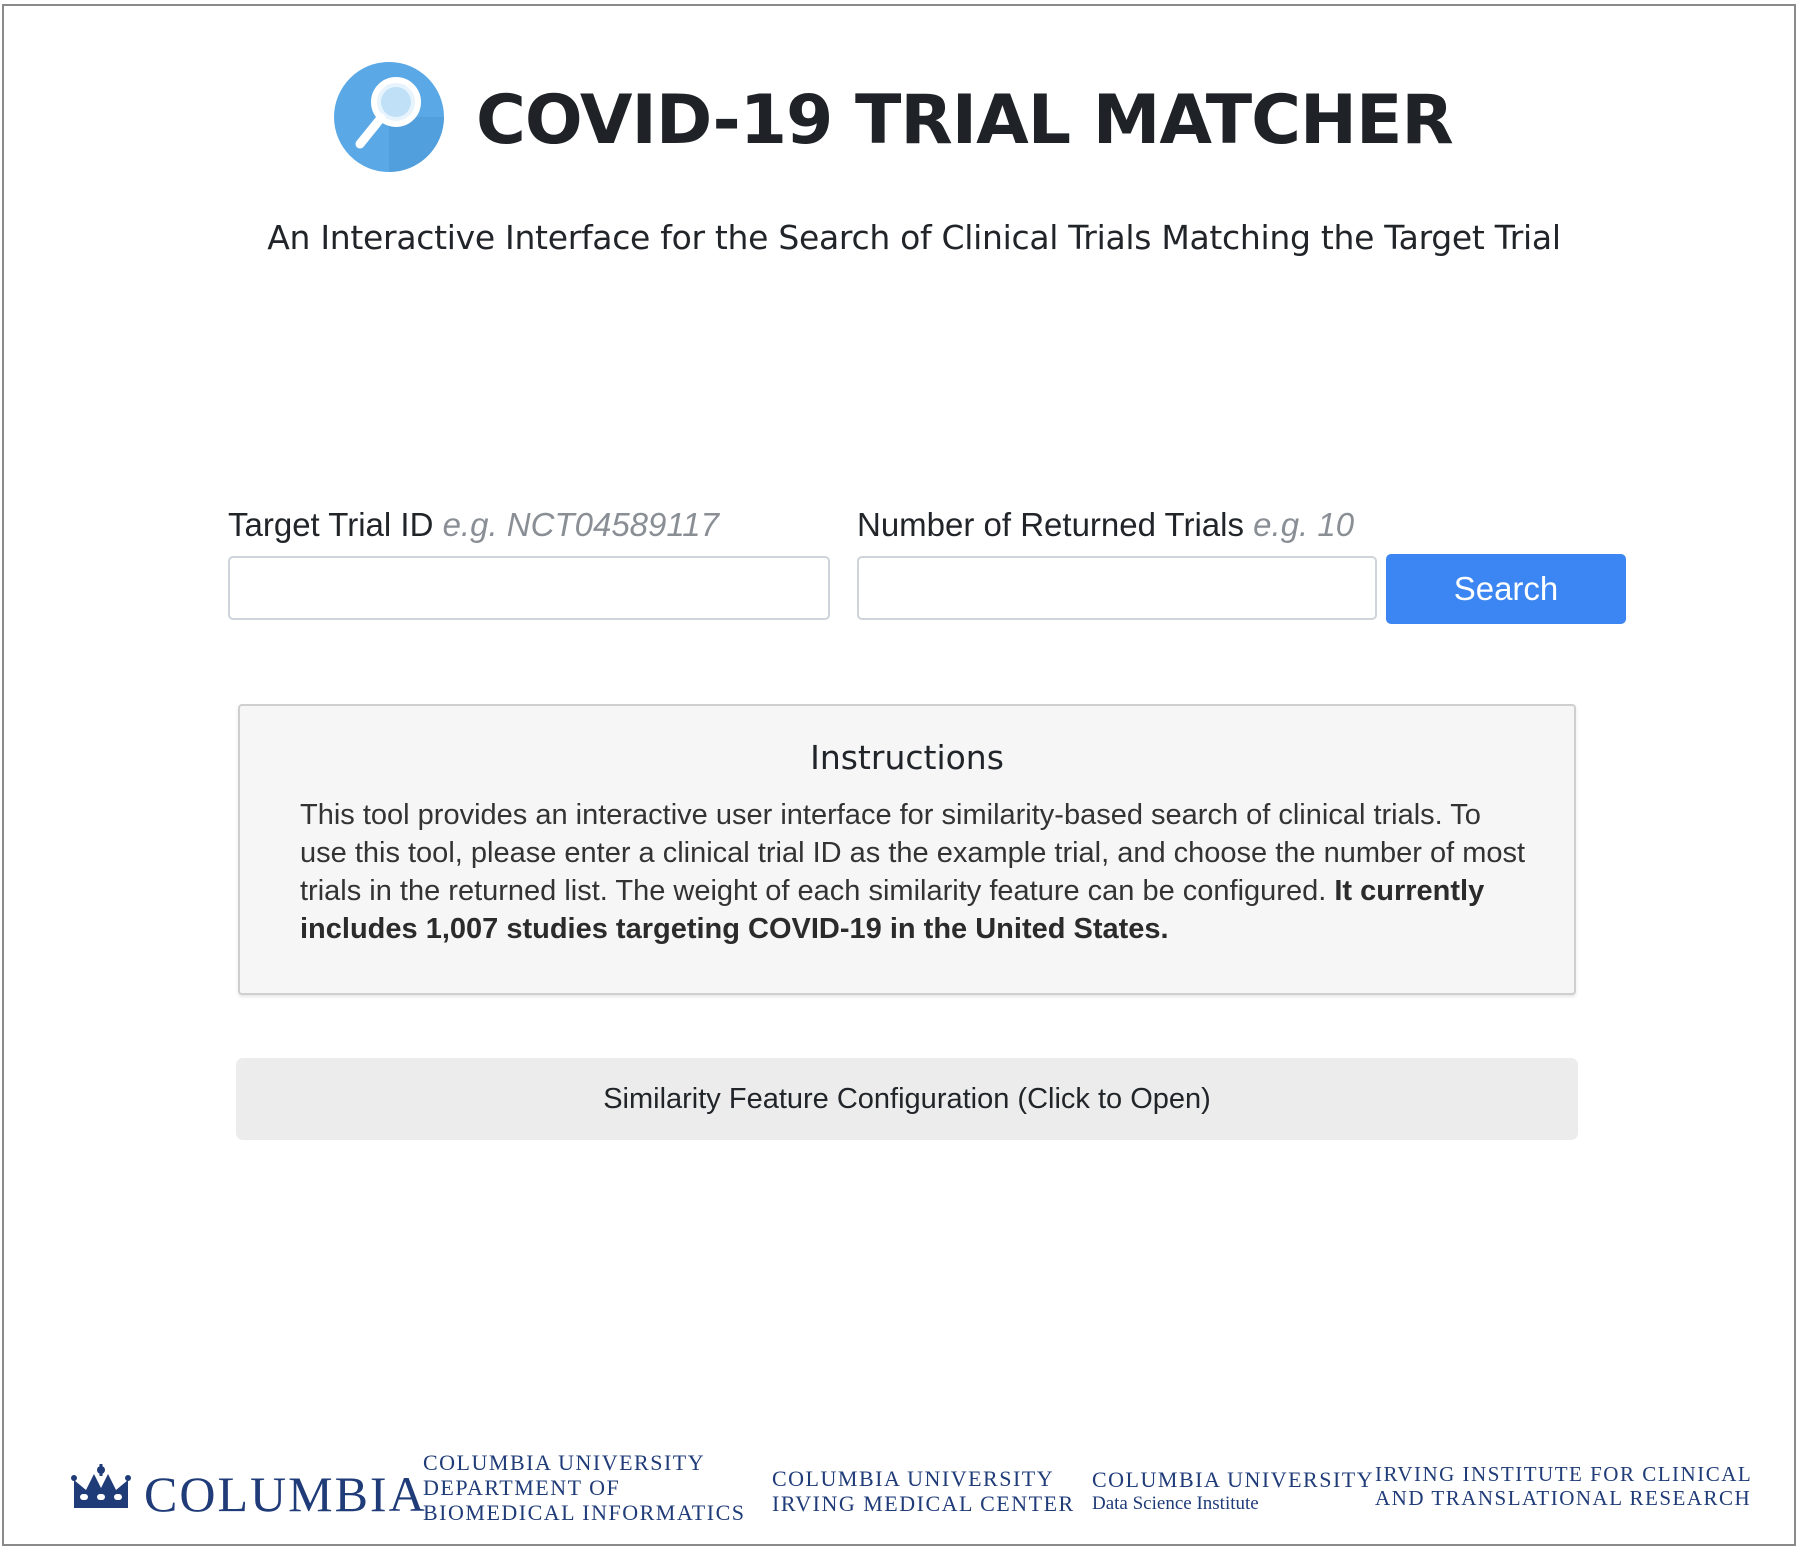 This screenshot has height=1554, width=1802. I want to click on target-trial-label-text: Target Trial ID, so click(331, 524).